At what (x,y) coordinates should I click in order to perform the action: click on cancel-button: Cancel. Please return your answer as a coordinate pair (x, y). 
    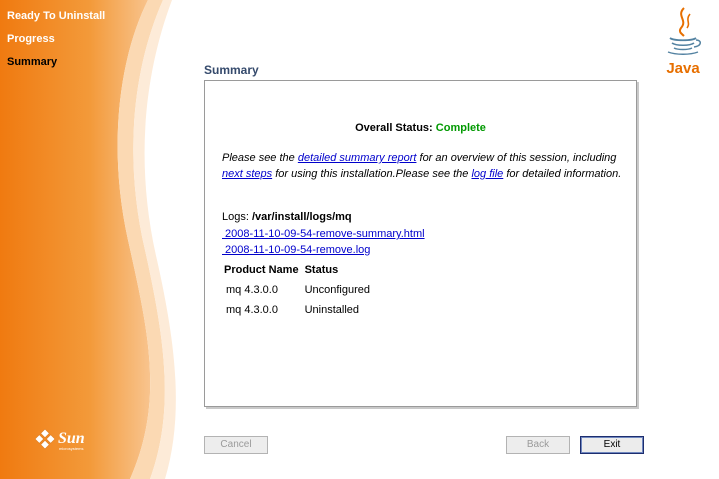
    Looking at the image, I should click on (236, 445).